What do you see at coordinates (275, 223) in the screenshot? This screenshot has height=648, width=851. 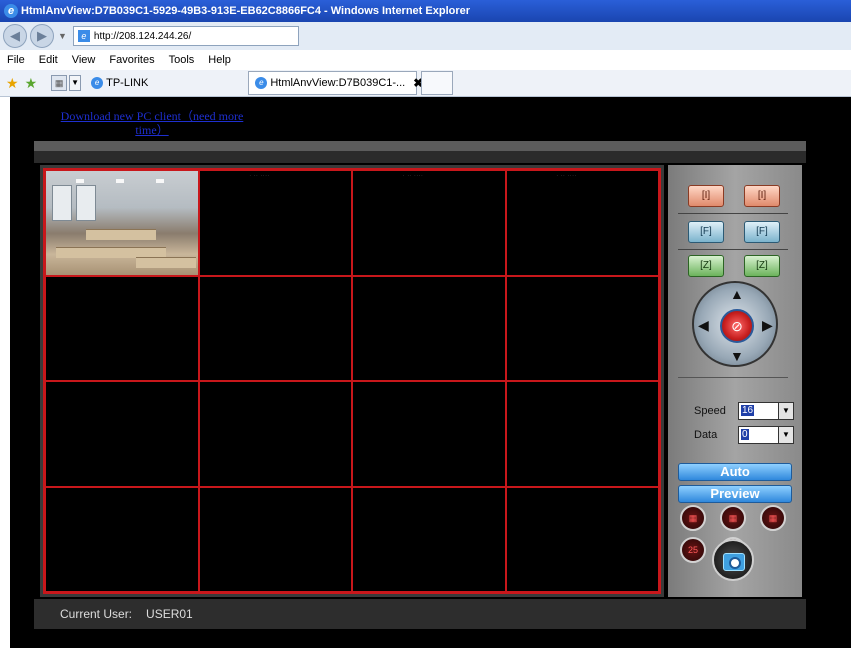 I see `video-channel-2: · ·· ····` at bounding box center [275, 223].